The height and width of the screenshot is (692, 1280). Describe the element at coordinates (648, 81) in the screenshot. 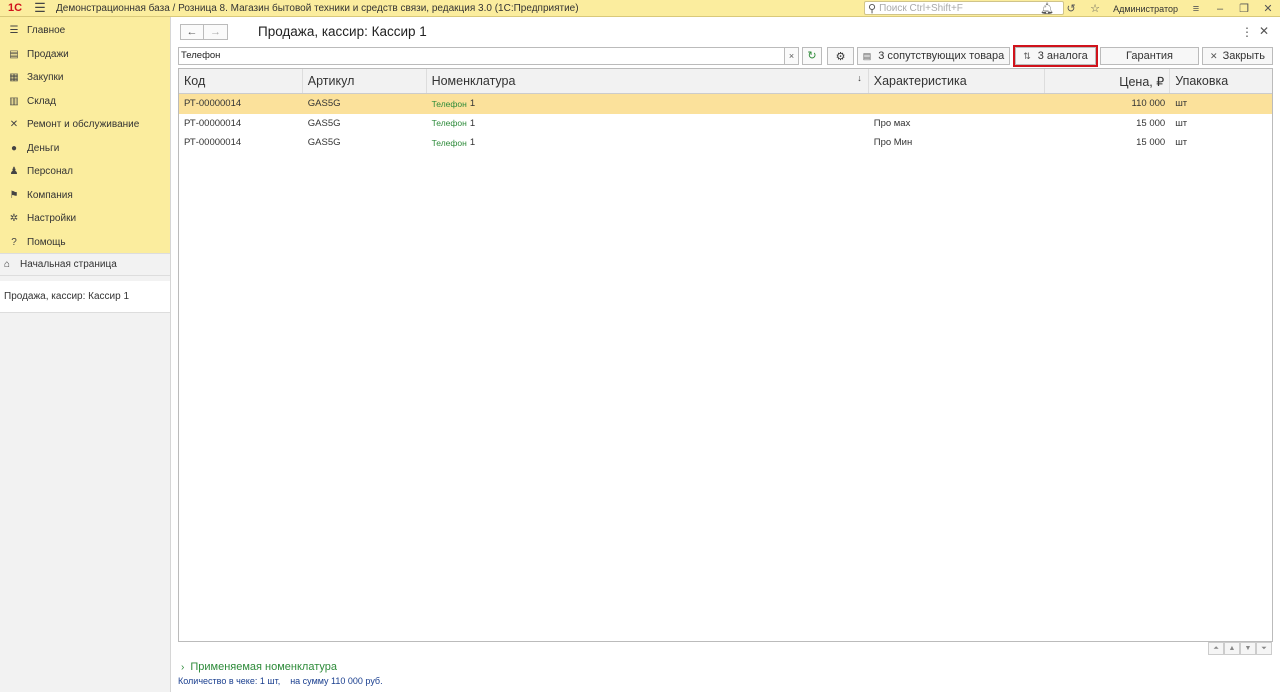

I see `column-header-nomenclature: Номенклатура ↓` at that location.